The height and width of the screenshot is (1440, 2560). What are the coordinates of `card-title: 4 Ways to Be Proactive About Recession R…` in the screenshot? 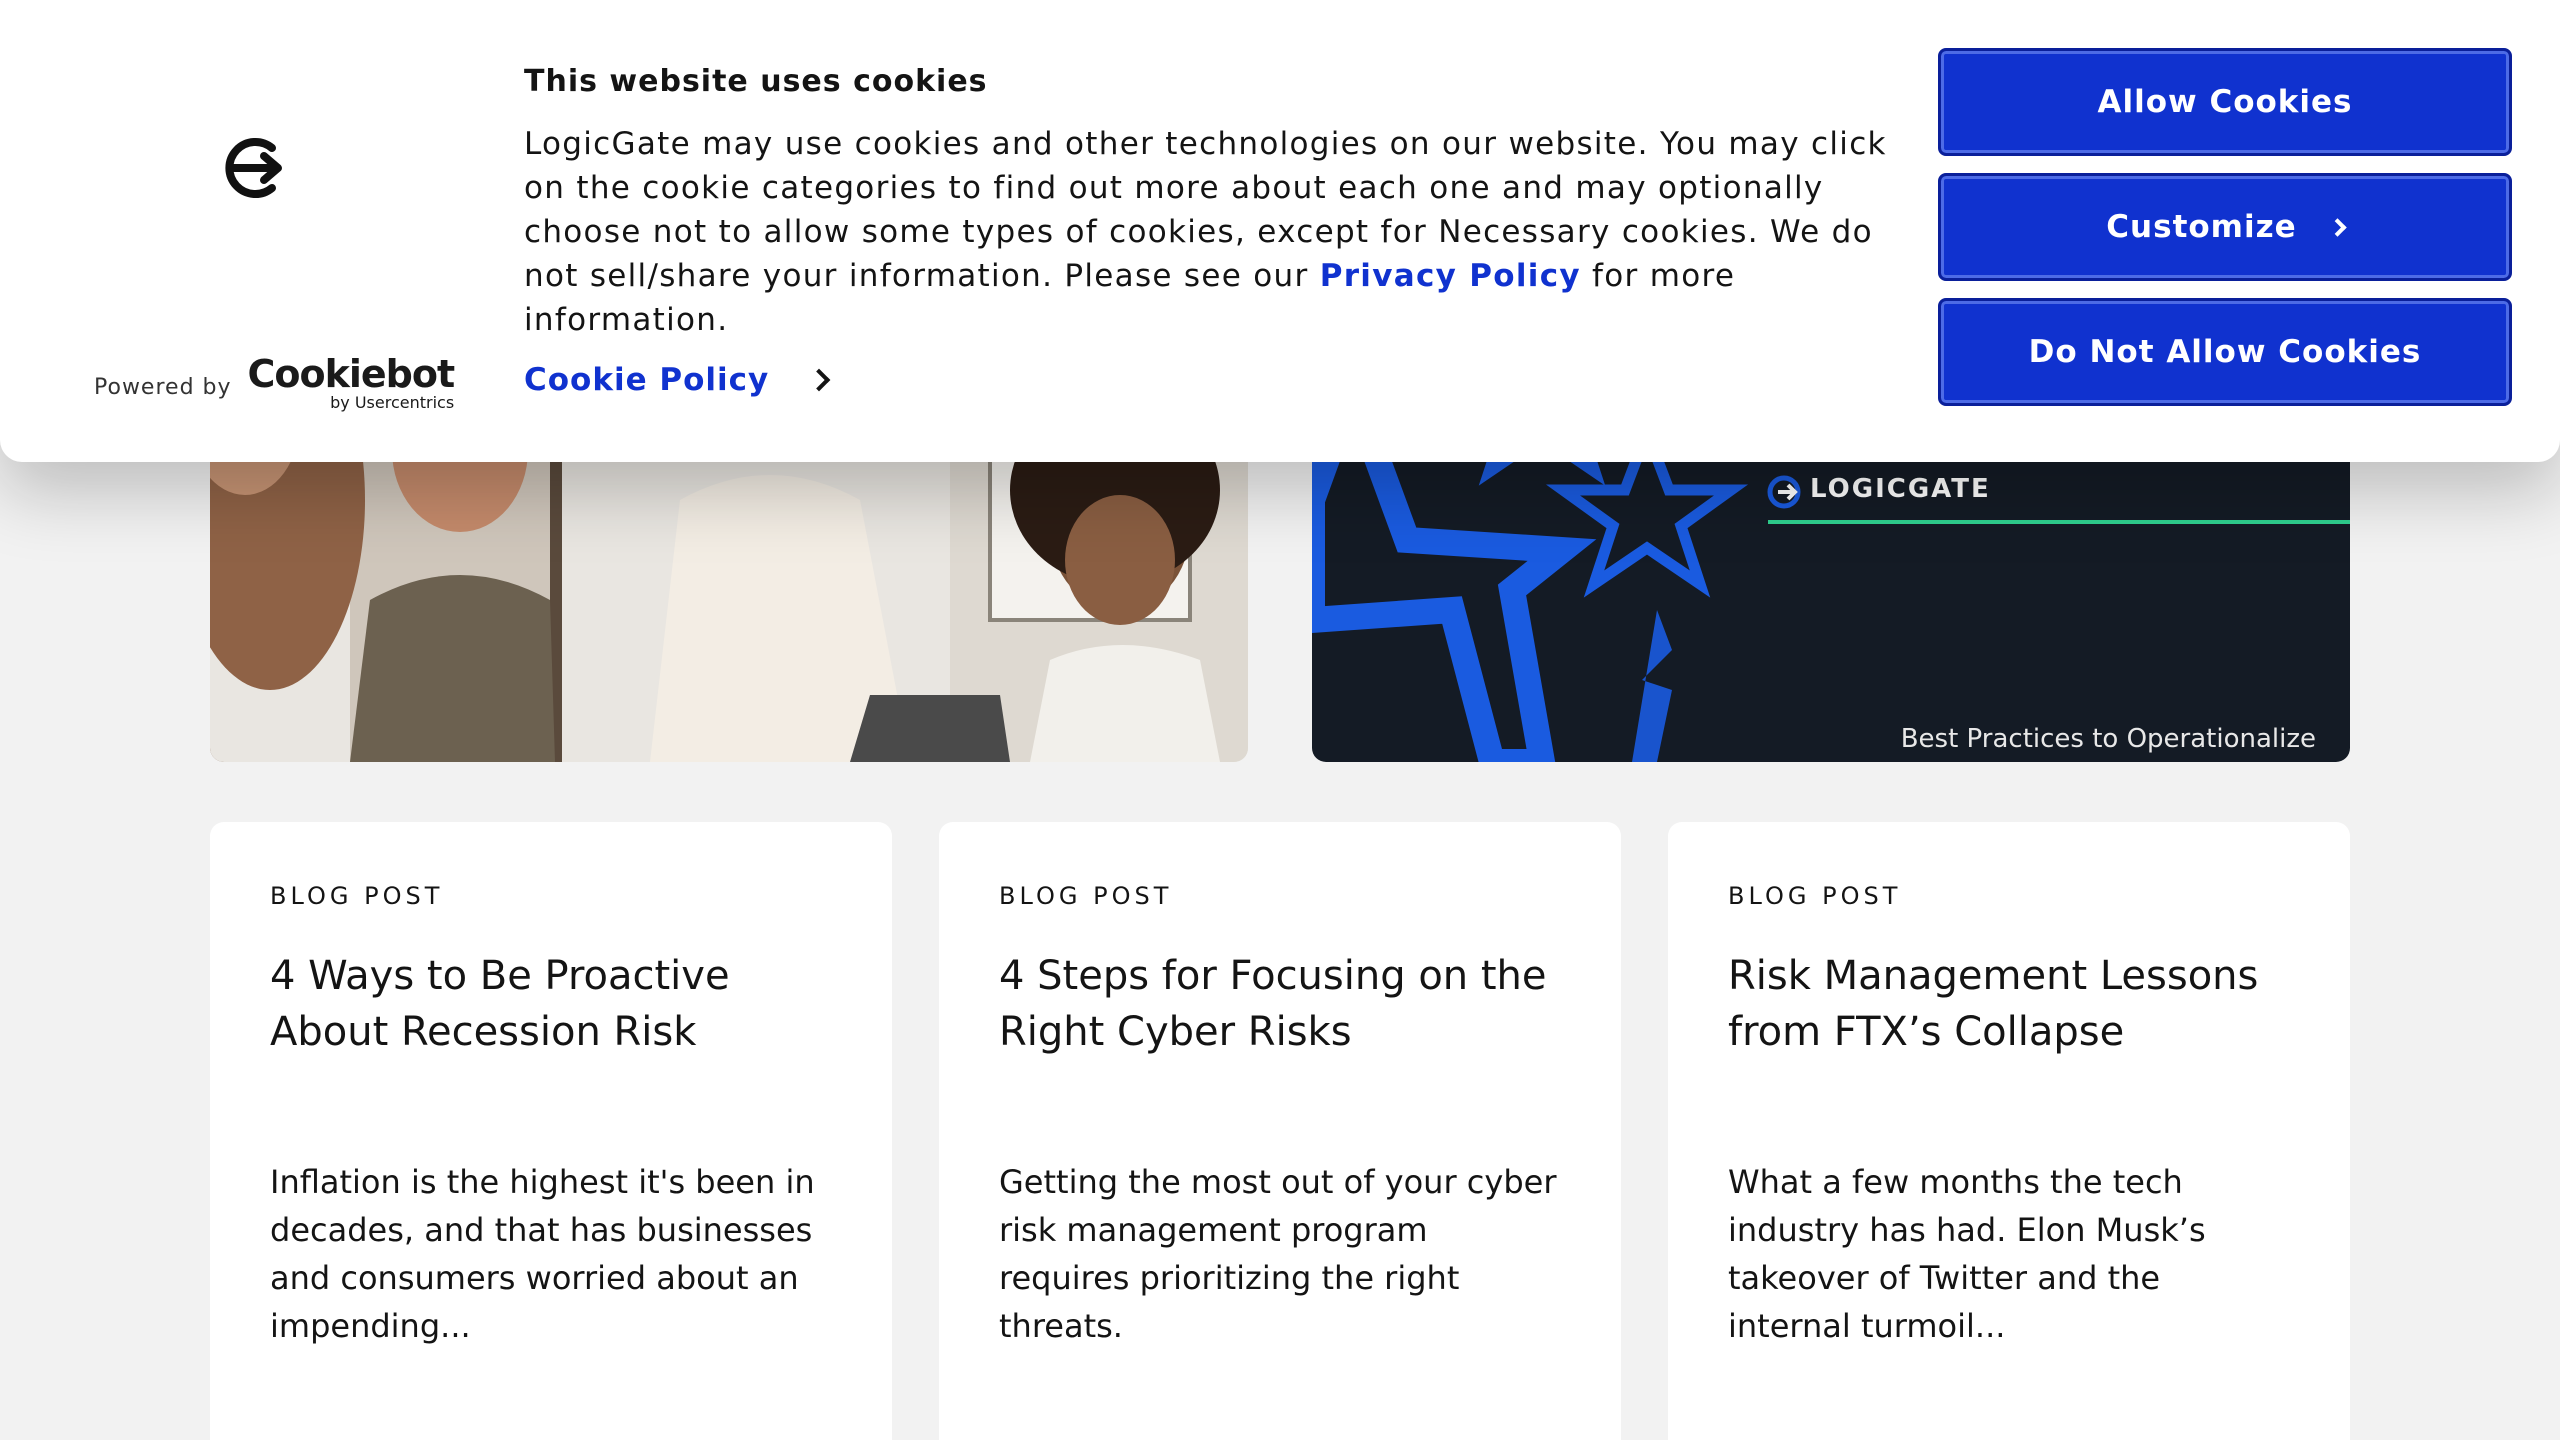 It's located at (551, 1053).